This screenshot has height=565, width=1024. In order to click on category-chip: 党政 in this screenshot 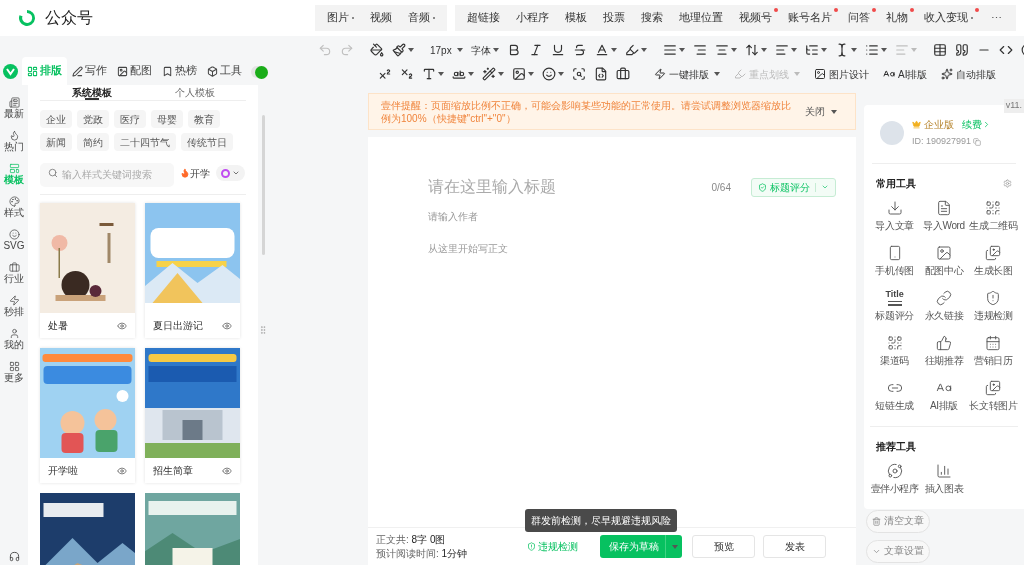, I will do `click(93, 119)`.